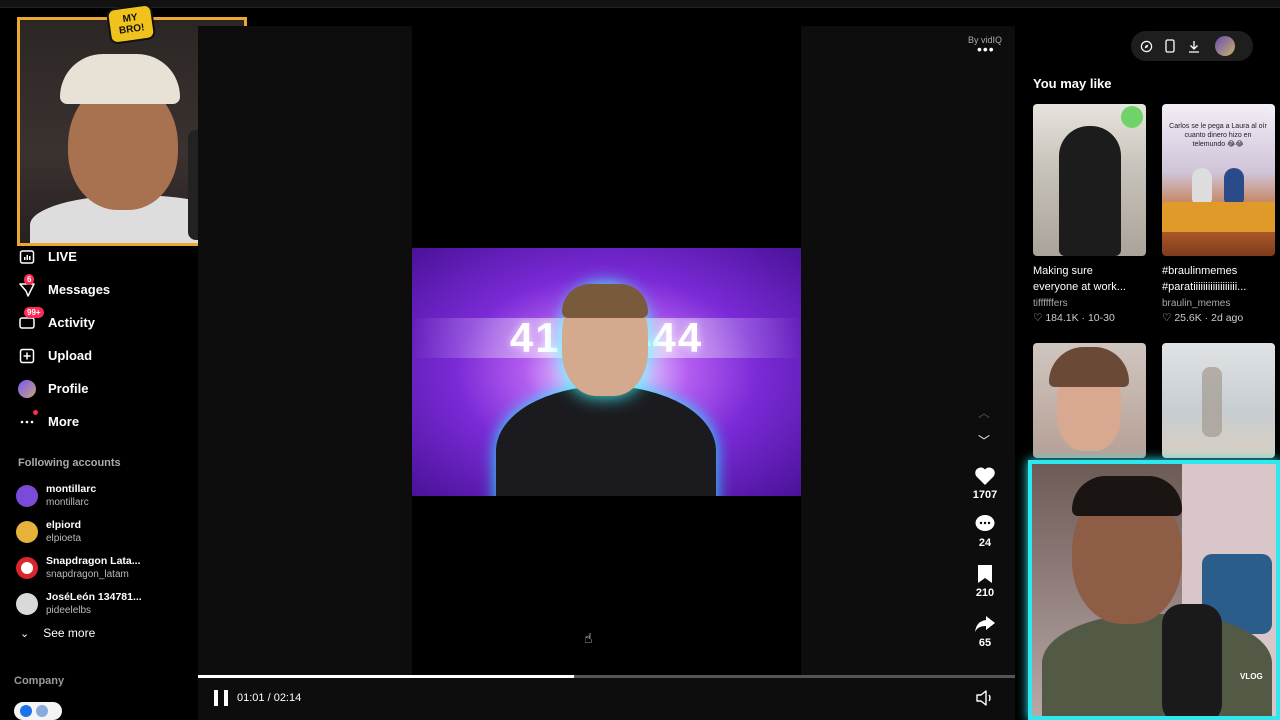  Describe the element at coordinates (108, 355) in the screenshot. I see `nav-item-upload: Upload` at that location.